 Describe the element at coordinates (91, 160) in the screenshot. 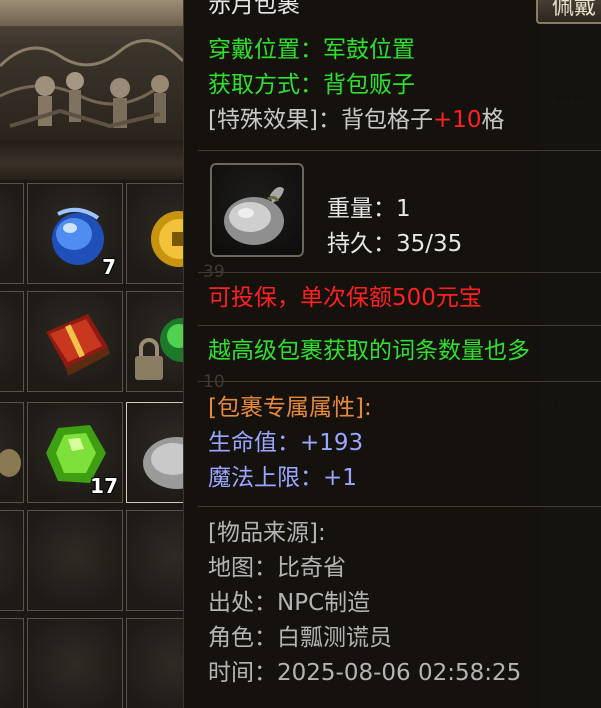

I see `inventory-frame` at that location.